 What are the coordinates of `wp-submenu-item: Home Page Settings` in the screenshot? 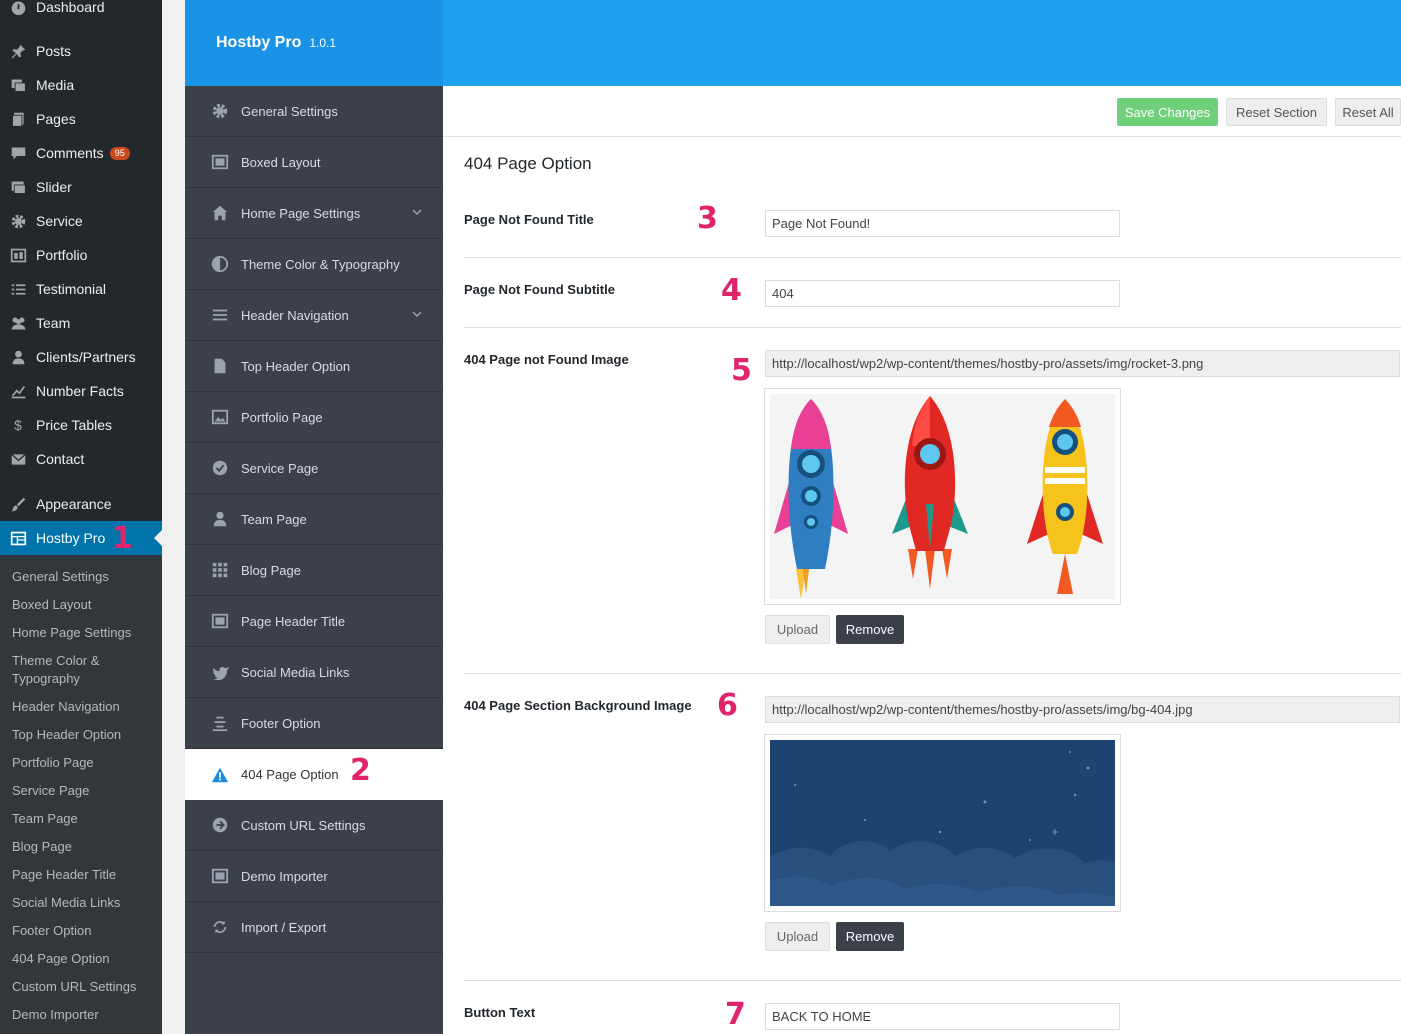 It's located at (84, 633).